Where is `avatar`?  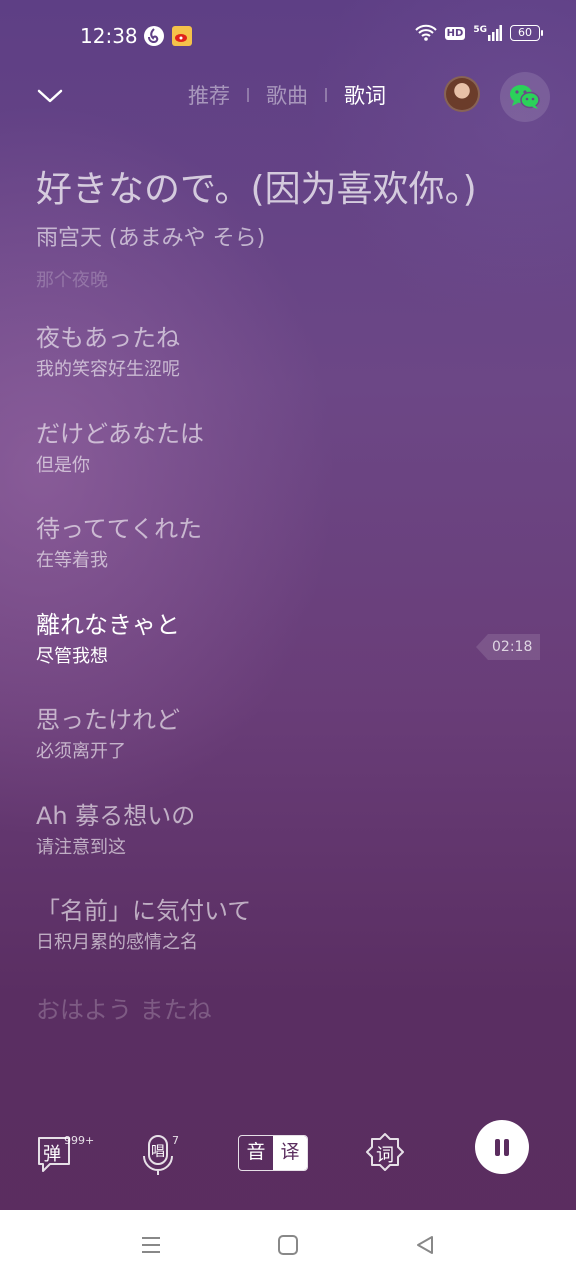 avatar is located at coordinates (462, 94).